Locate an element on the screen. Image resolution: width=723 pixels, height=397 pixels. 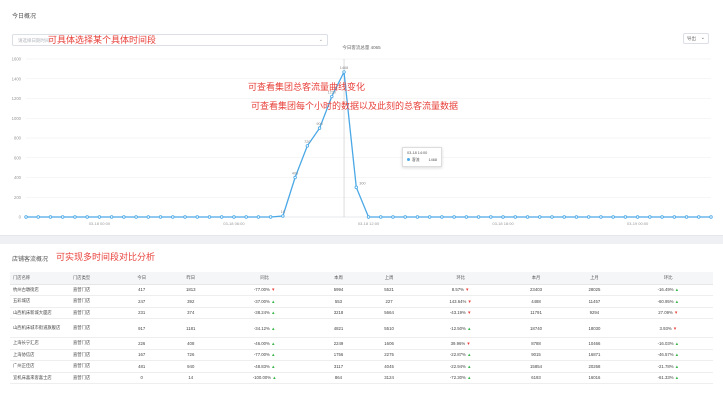
tooltip-value: 1468 is located at coordinates (432, 160).